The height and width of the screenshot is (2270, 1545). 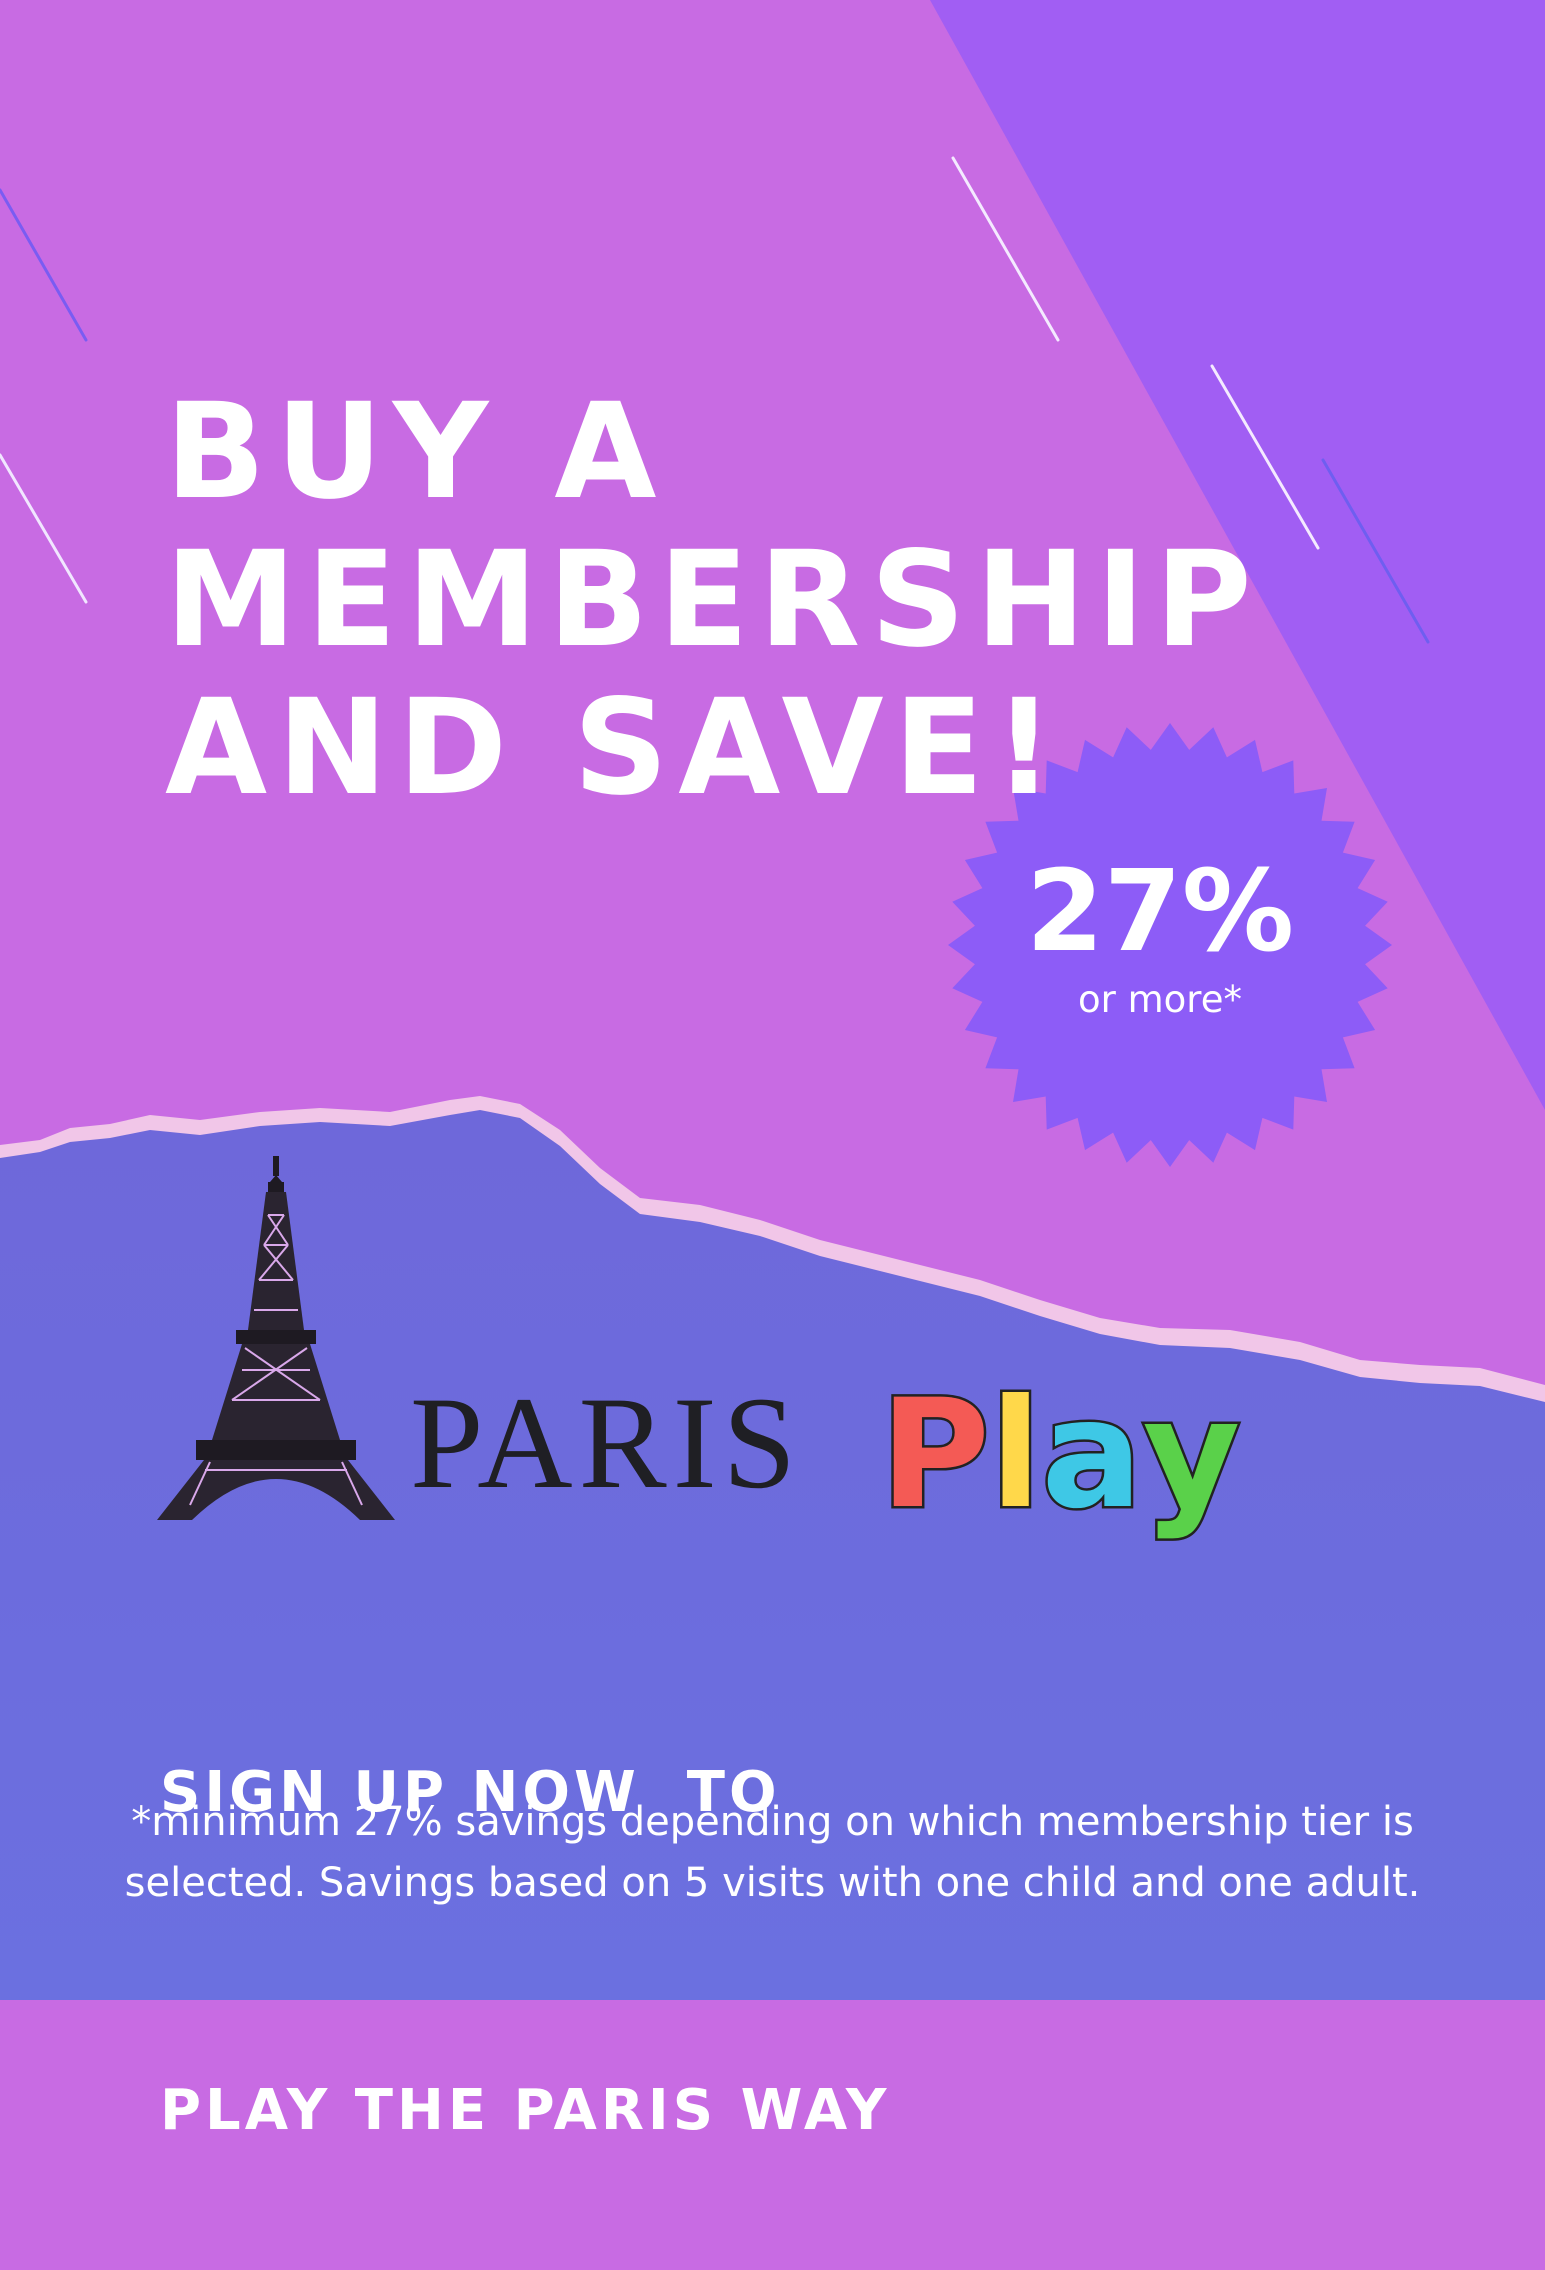 What do you see at coordinates (935, 1455) in the screenshot?
I see `logo-play-letter: P` at bounding box center [935, 1455].